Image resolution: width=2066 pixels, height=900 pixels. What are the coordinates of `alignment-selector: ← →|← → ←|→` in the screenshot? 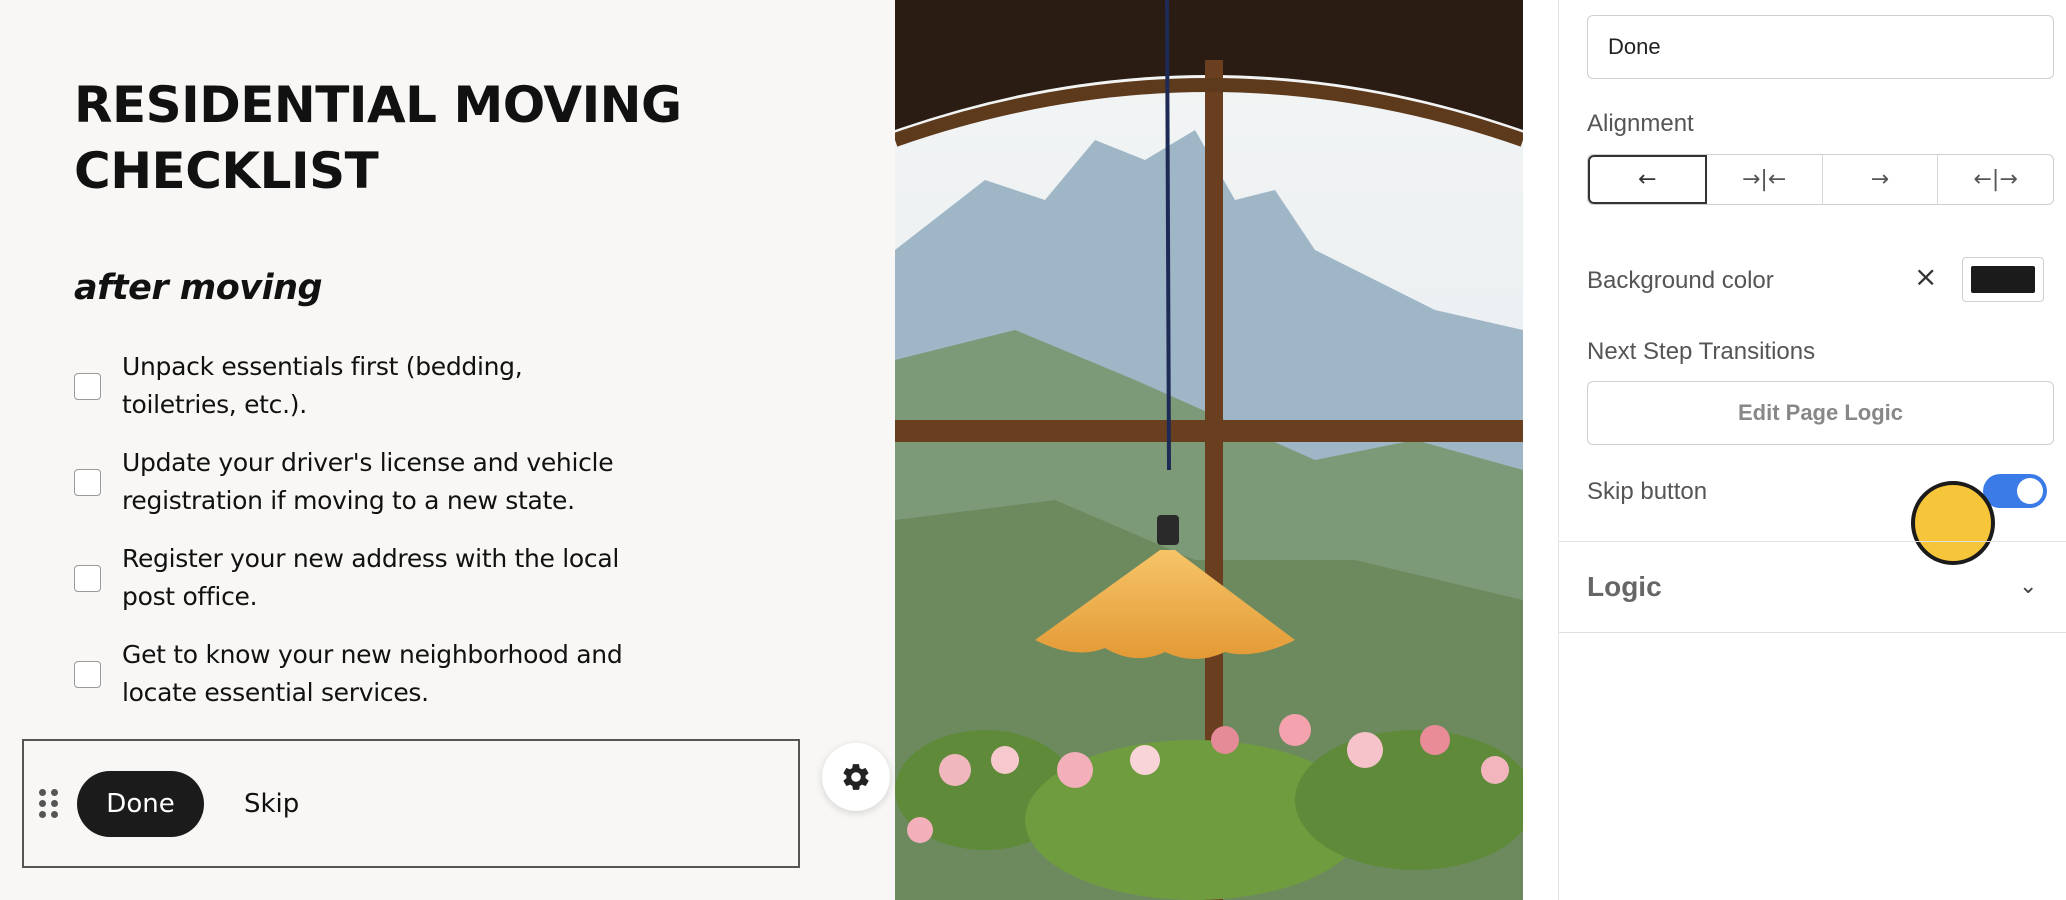 It's located at (1820, 179).